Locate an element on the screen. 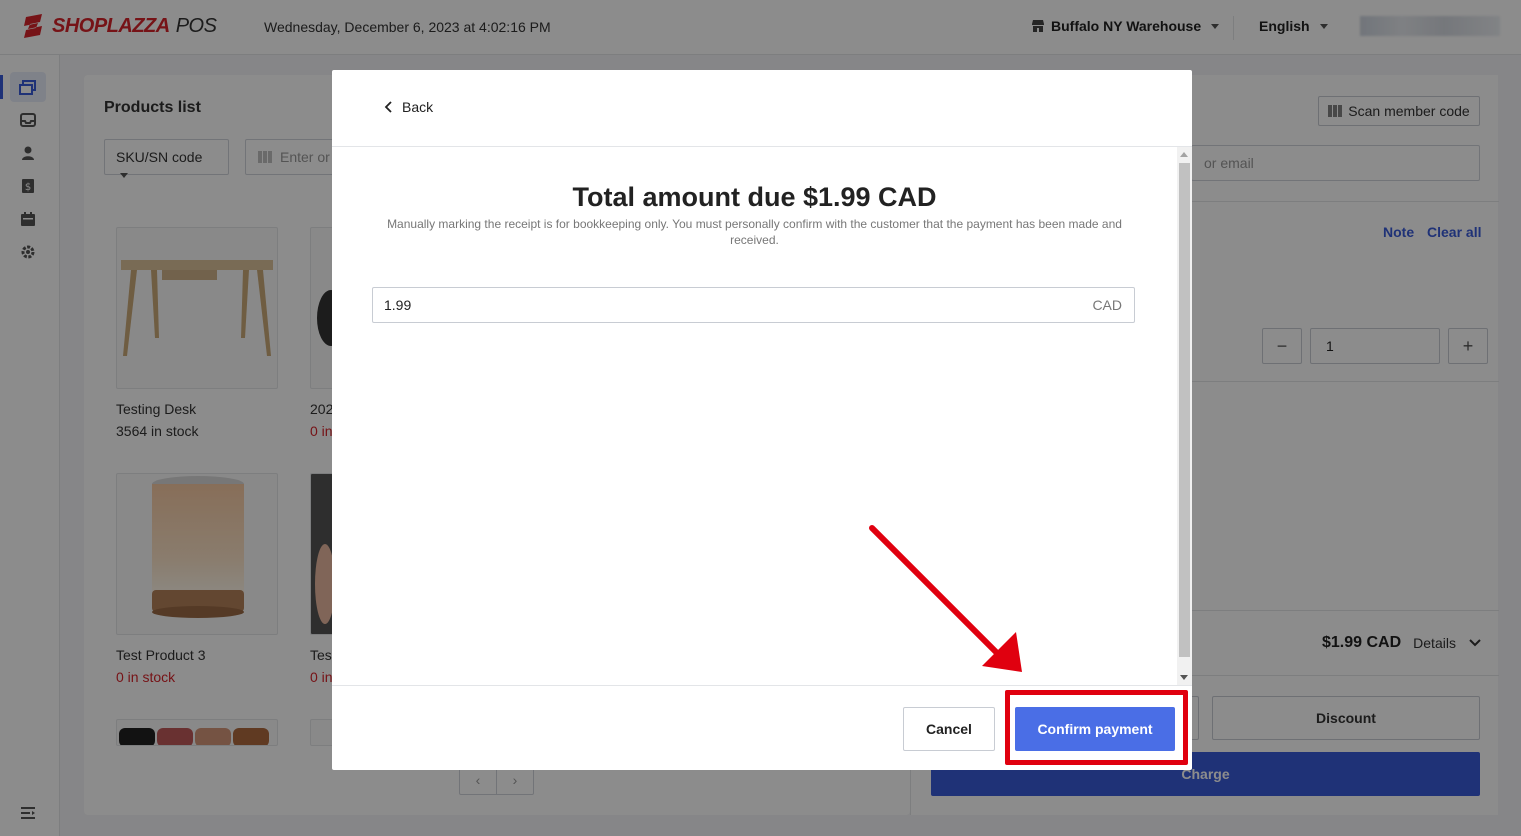 This screenshot has width=1521, height=836. scrollbar-thumb is located at coordinates (1184, 410).